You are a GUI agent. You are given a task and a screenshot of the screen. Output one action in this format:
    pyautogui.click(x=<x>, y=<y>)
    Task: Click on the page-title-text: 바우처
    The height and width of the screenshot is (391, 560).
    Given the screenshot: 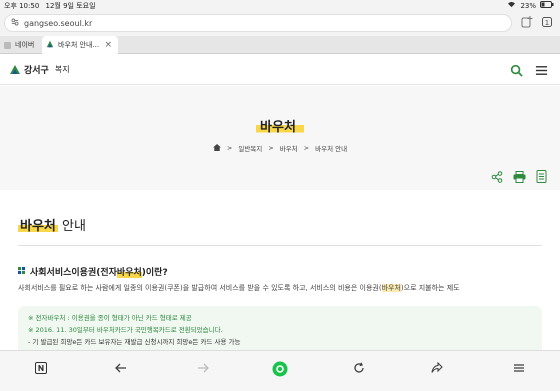 What is the action you would take?
    pyautogui.click(x=280, y=127)
    